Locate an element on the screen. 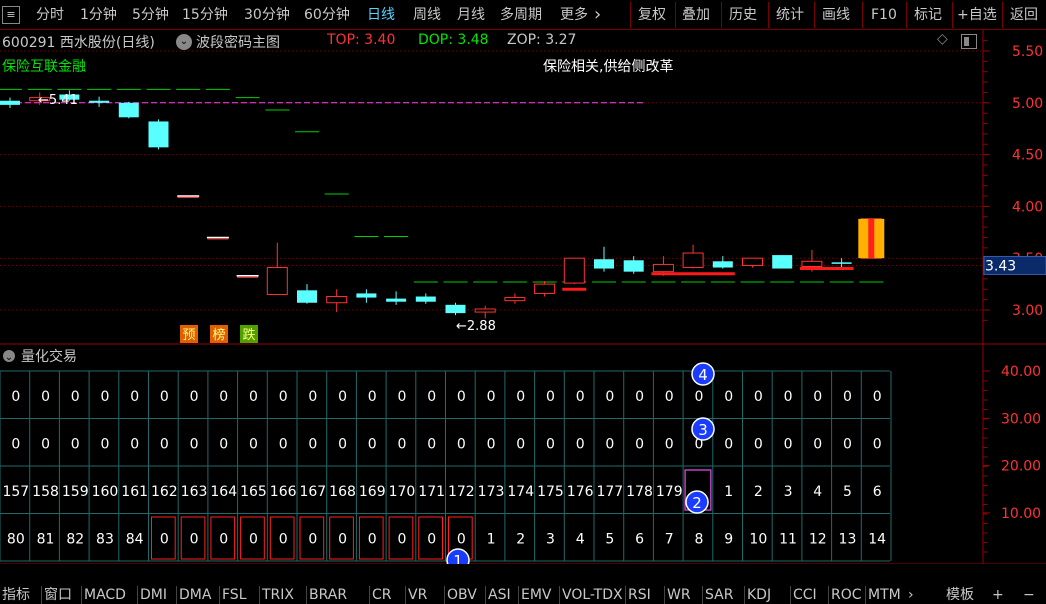 The width and height of the screenshot is (1046, 604). grid-cell: 177 is located at coordinates (609, 492).